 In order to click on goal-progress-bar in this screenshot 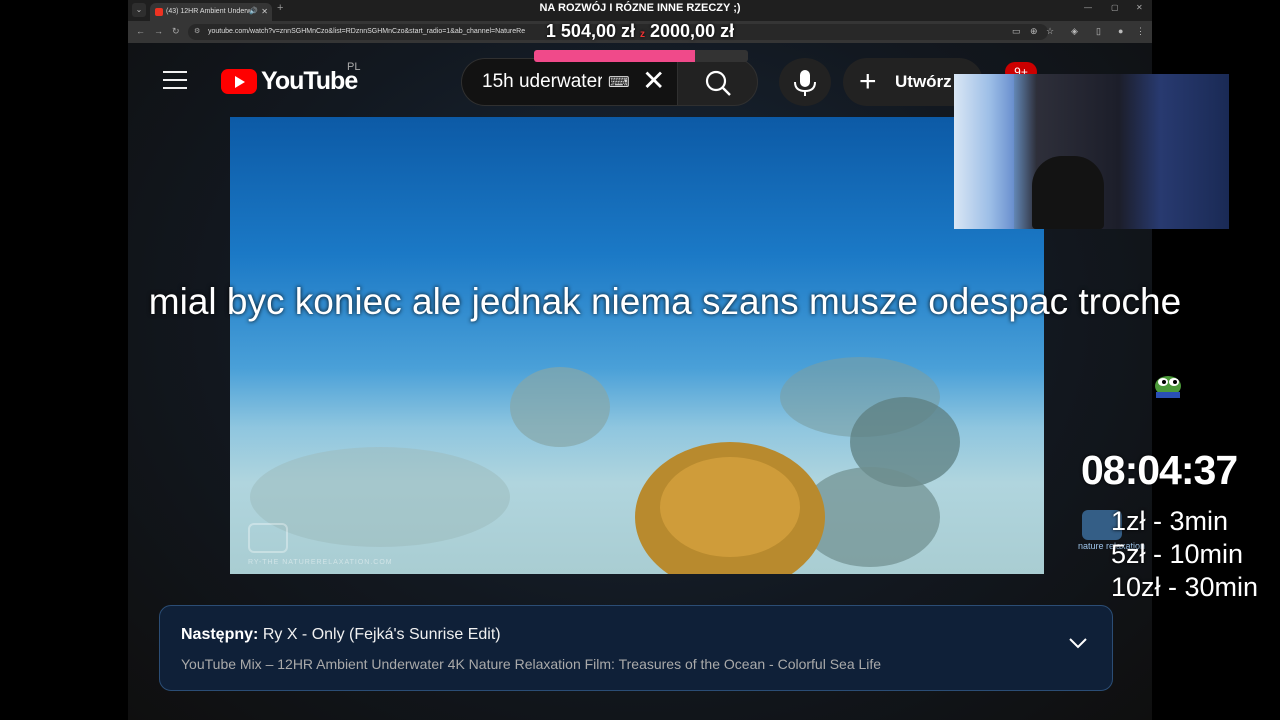, I will do `click(641, 56)`.